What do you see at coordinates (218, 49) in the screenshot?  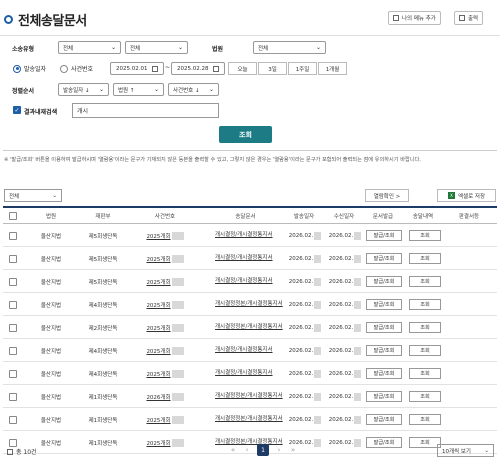 I see `court-label: 법원` at bounding box center [218, 49].